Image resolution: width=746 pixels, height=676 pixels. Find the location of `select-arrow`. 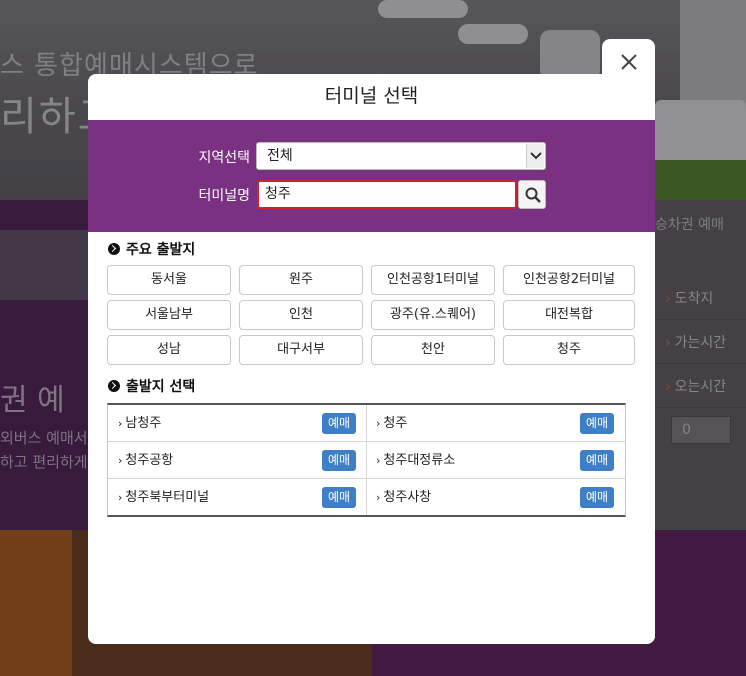

select-arrow is located at coordinates (535, 156).